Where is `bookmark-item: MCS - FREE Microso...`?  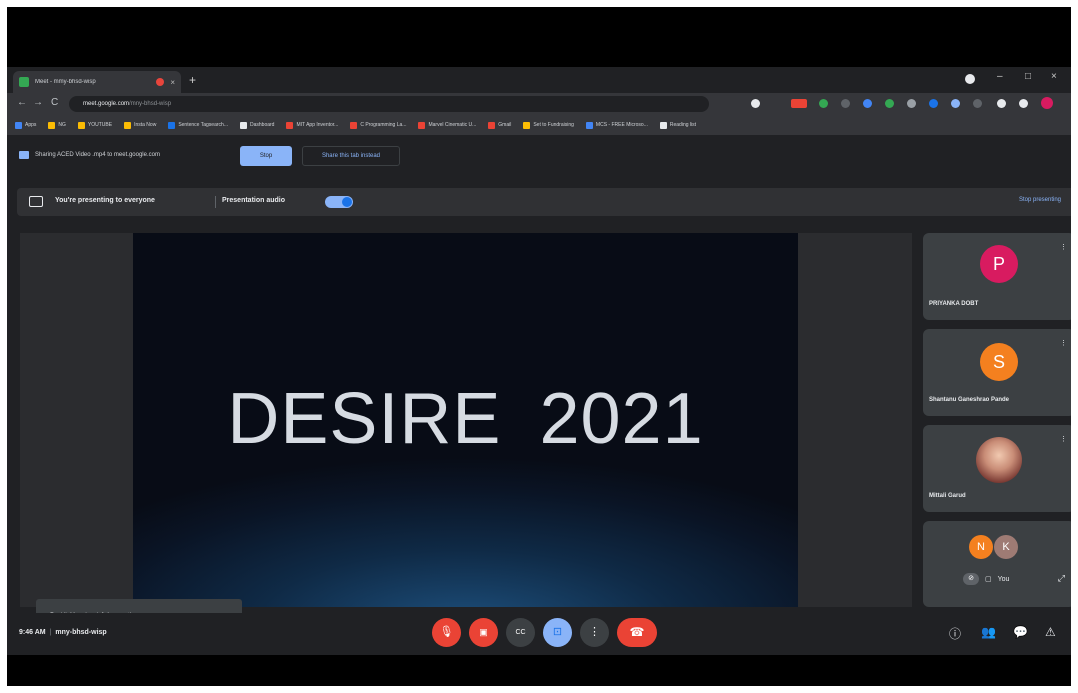 bookmark-item: MCS - FREE Microso... is located at coordinates (616, 125).